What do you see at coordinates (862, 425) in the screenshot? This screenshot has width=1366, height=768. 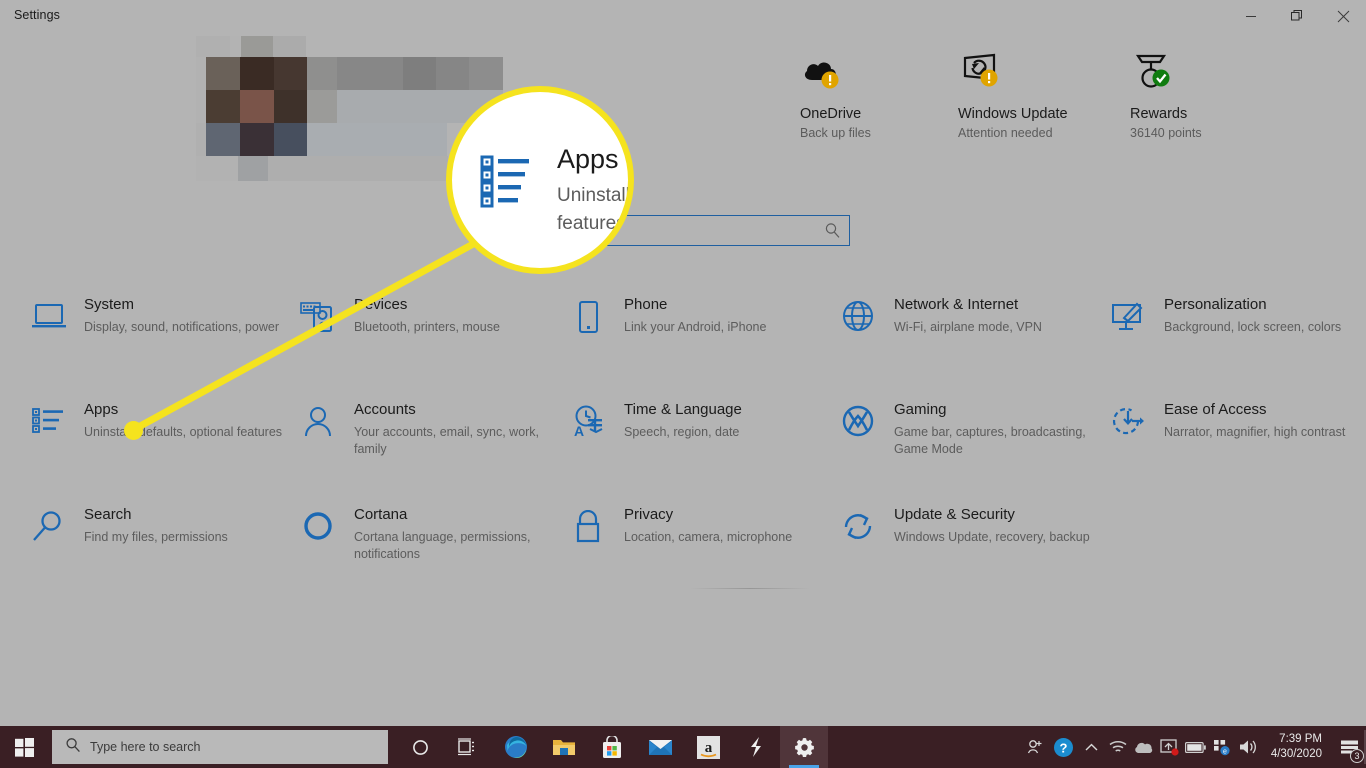 I see `xbox-icon` at bounding box center [862, 425].